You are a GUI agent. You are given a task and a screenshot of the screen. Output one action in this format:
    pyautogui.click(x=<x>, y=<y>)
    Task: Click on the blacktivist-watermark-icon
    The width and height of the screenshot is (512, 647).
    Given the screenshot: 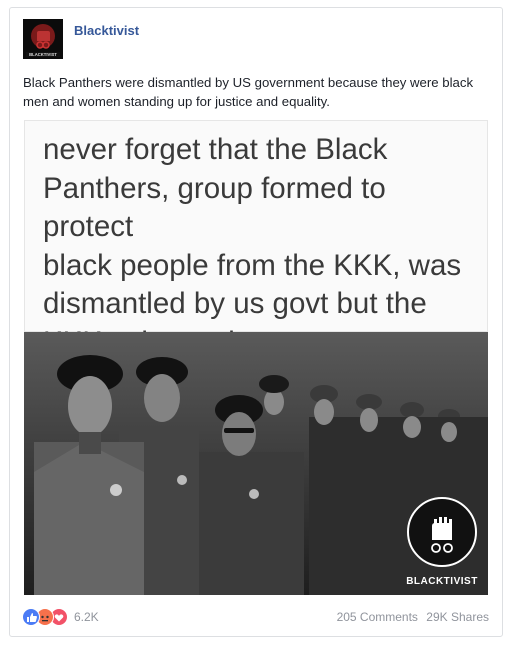 What is the action you would take?
    pyautogui.click(x=442, y=532)
    